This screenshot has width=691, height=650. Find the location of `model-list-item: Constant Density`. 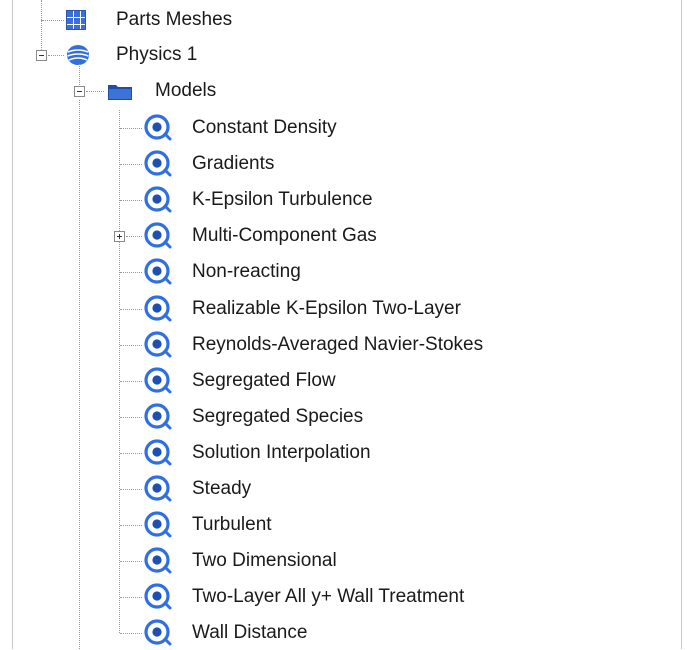

model-list-item: Constant Density is located at coordinates (240, 128).